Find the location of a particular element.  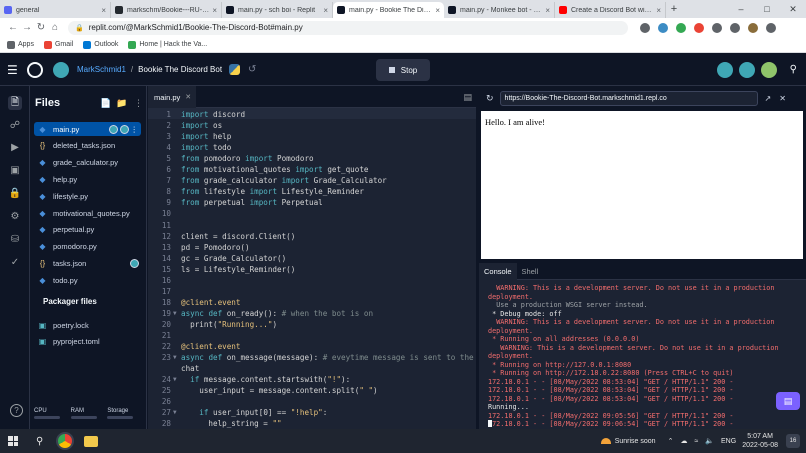

taskbar-search-icon: ⚲ is located at coordinates (39, 441).